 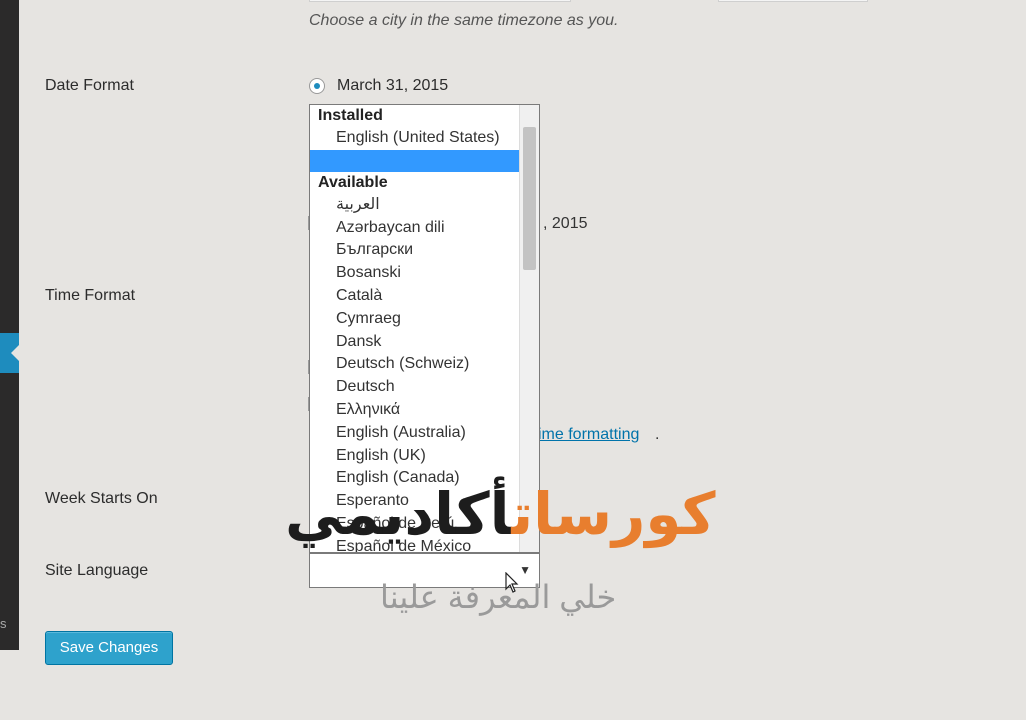 What do you see at coordinates (415, 319) in the screenshot?
I see `language-option: Cymraeg` at bounding box center [415, 319].